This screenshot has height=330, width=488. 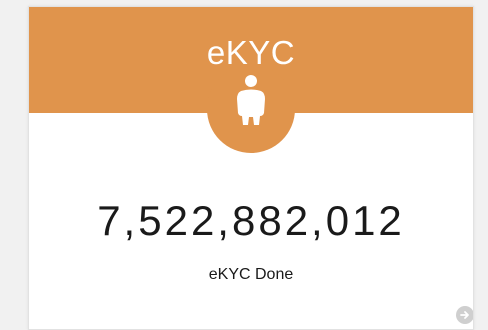 What do you see at coordinates (251, 220) in the screenshot?
I see `ekyc-count-value: 7,522,882,012` at bounding box center [251, 220].